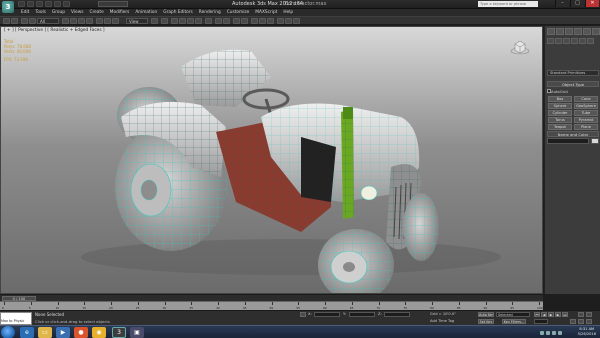 The image size is (600, 338). Describe the element at coordinates (565, 314) in the screenshot. I see `go-to-end-icon: ⏭` at that location.